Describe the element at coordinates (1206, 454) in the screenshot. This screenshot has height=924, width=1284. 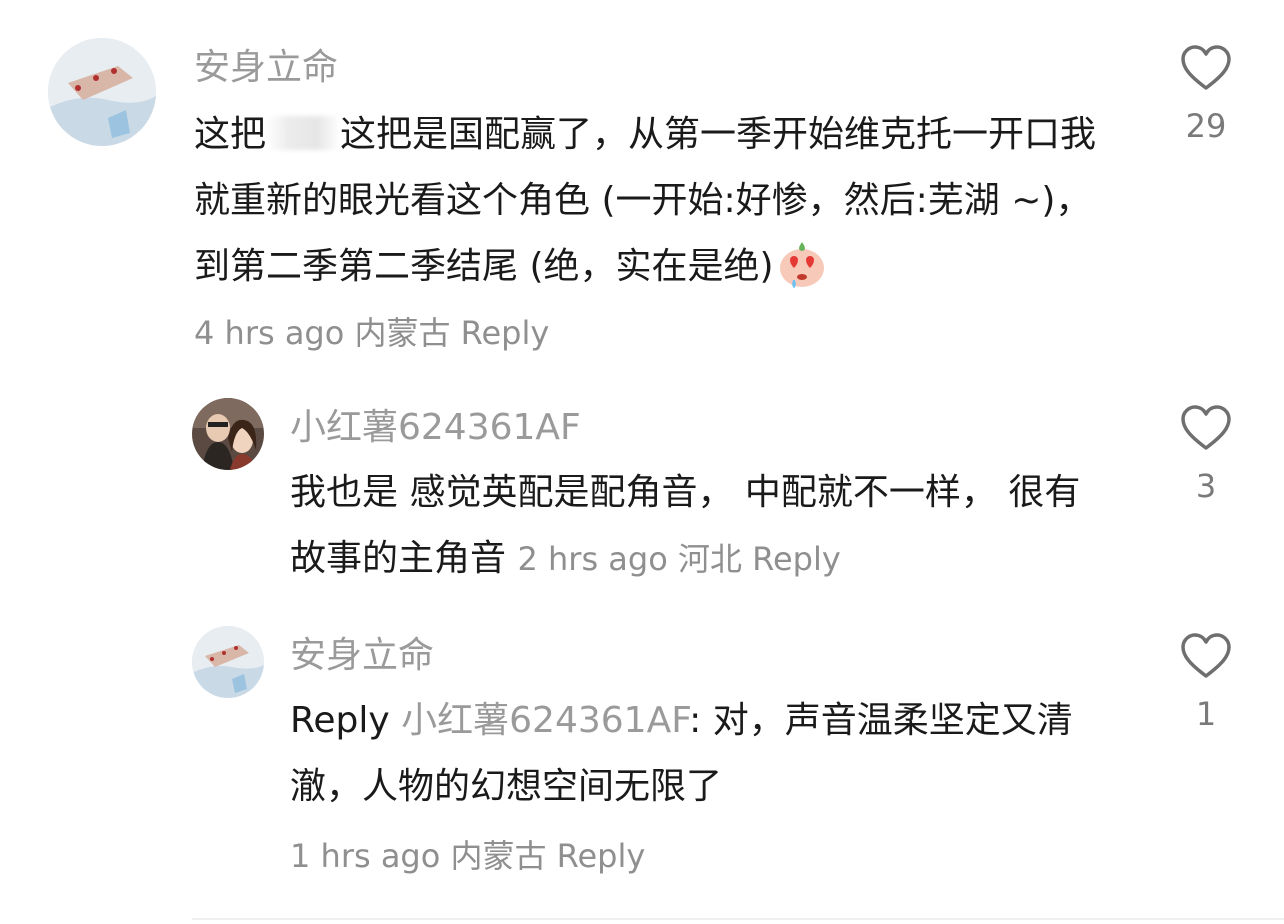
I see `like-button: 3` at that location.